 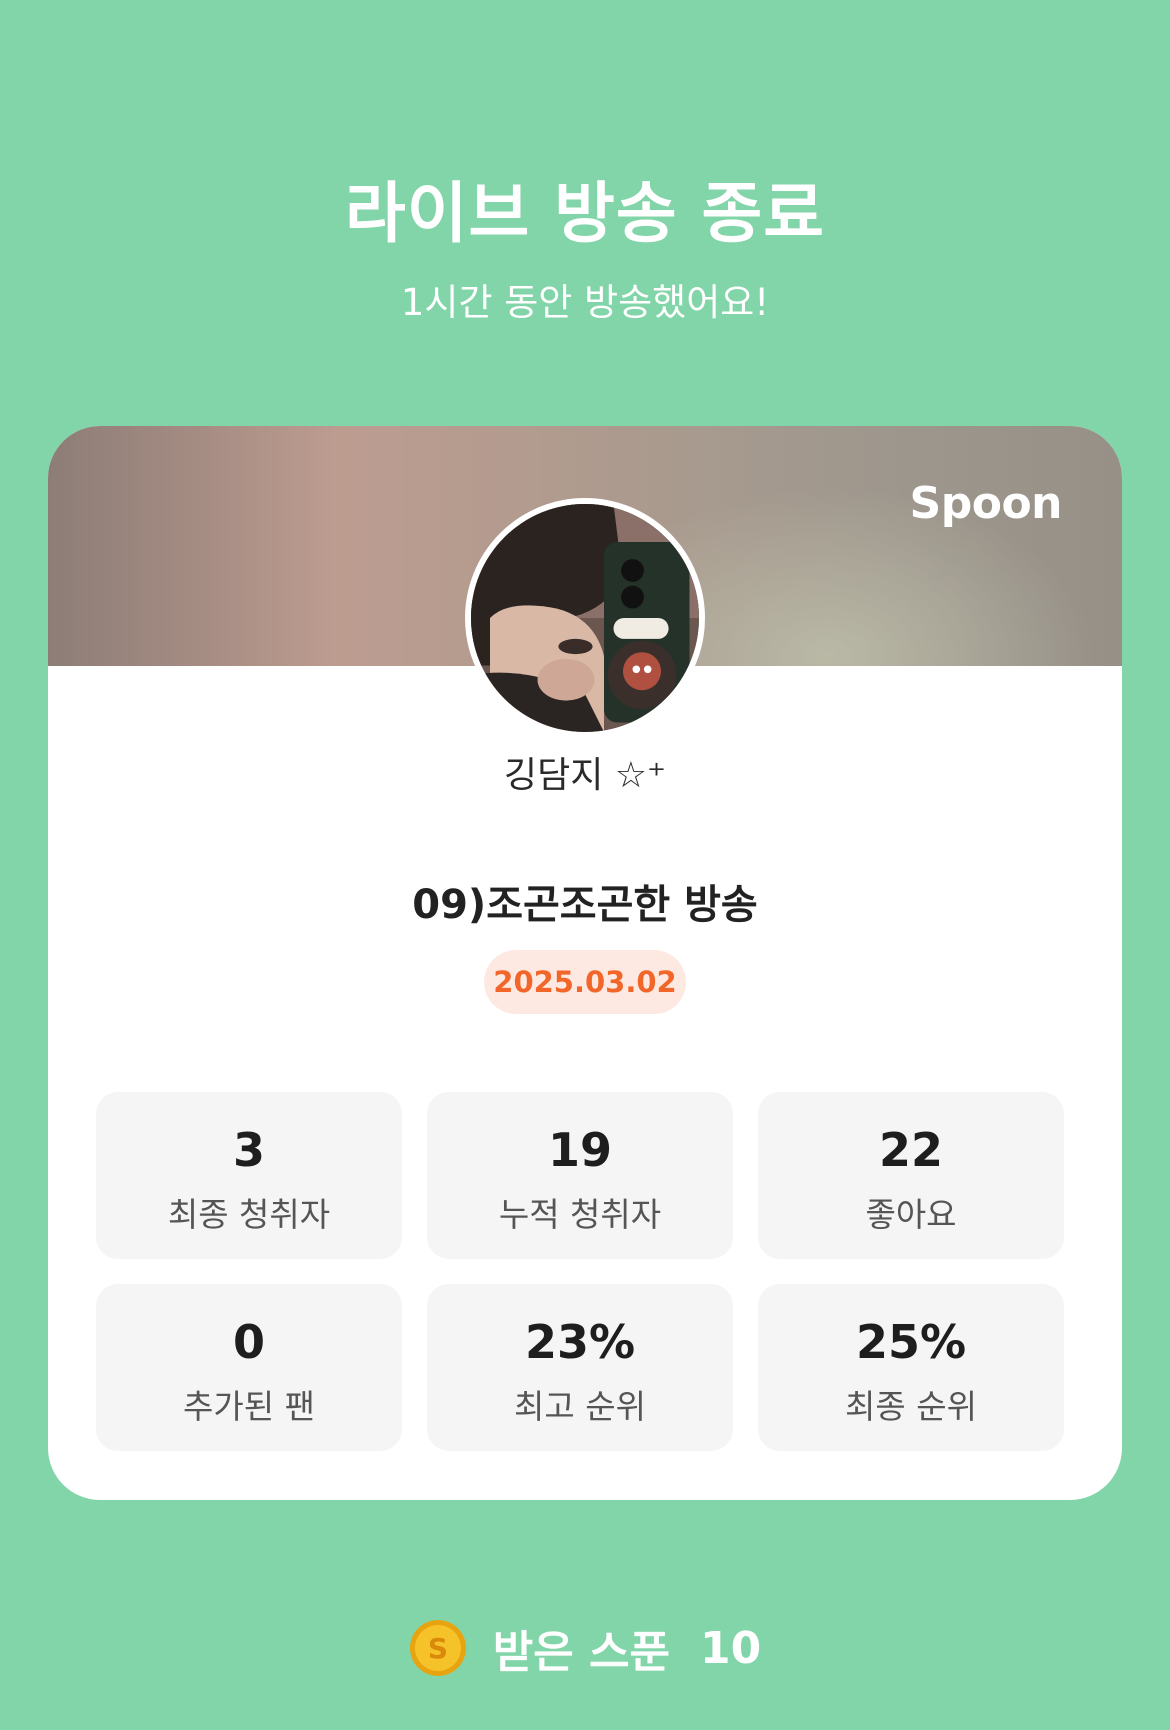 I want to click on stat-likes: 22 좋아요, so click(x=911, y=1175).